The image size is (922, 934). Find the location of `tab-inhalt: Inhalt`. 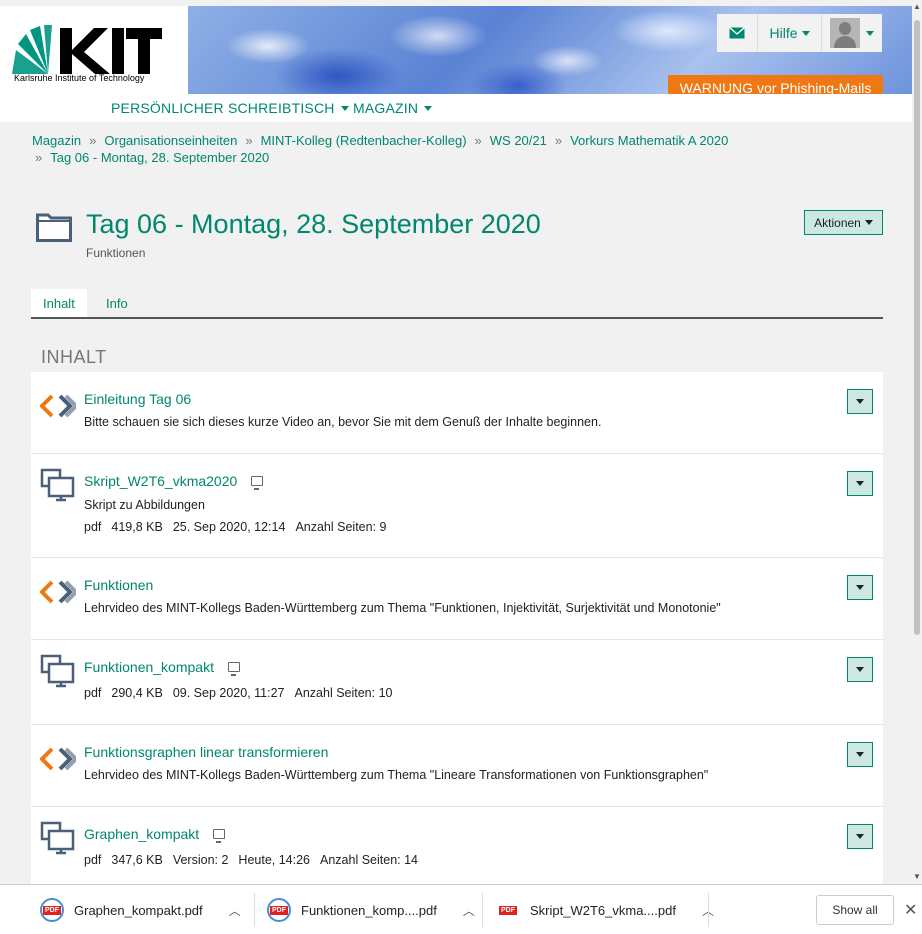

tab-inhalt: Inhalt is located at coordinates (59, 303).